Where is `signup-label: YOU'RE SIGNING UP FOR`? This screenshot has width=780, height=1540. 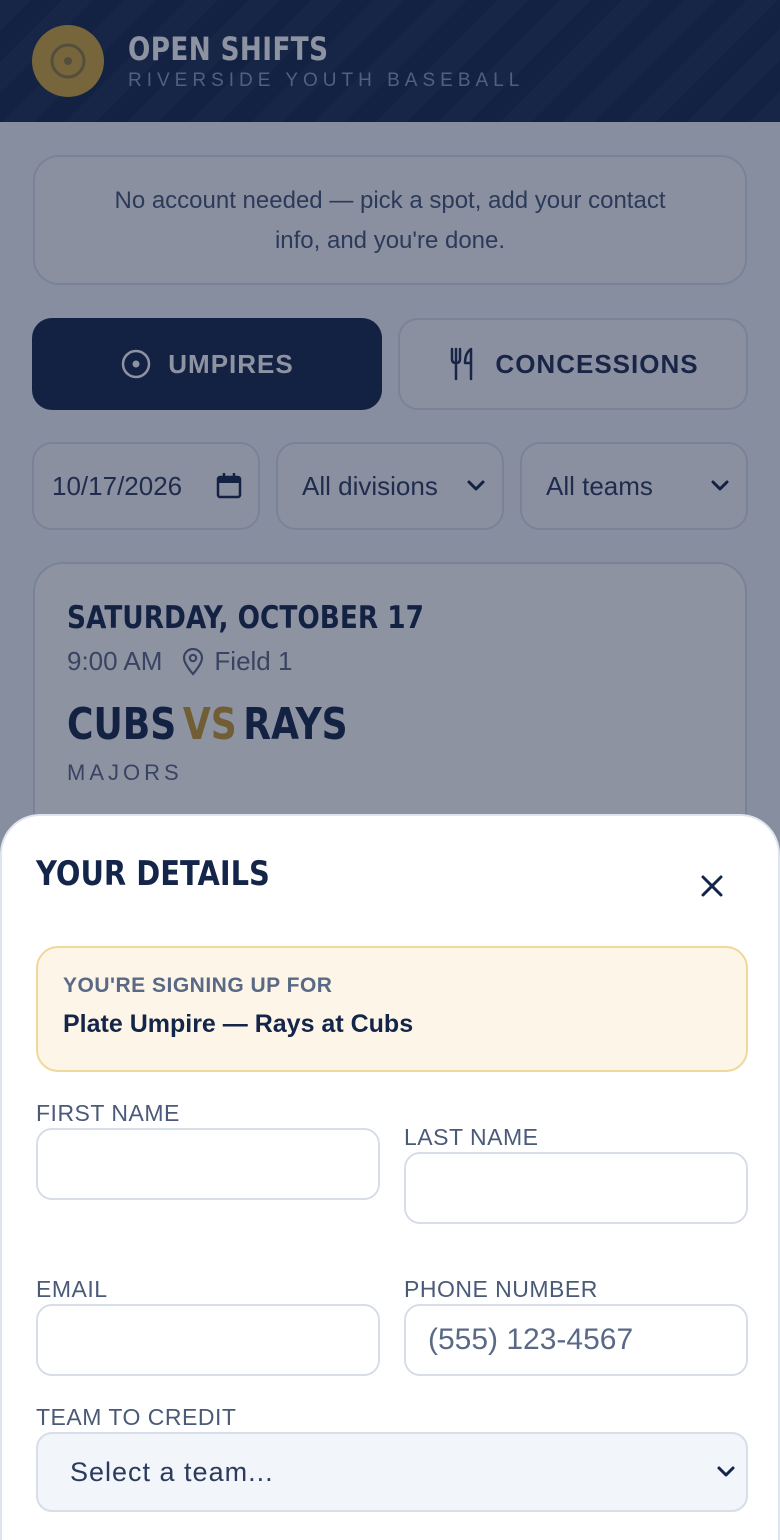 signup-label: YOU'RE SIGNING UP FOR is located at coordinates (198, 985).